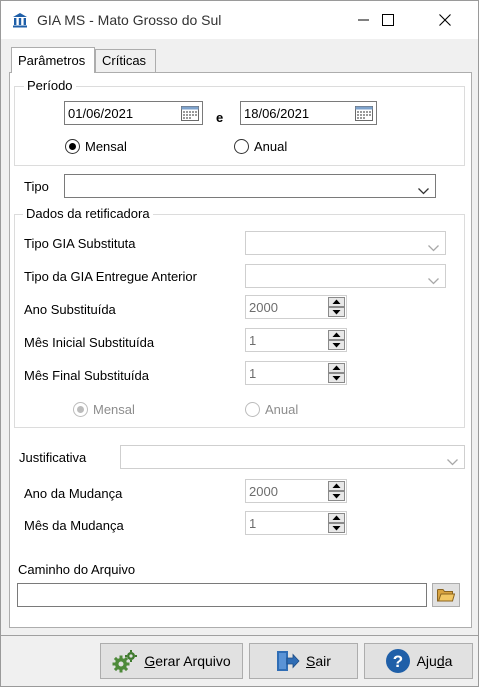 Image resolution: width=479 pixels, height=687 pixels. What do you see at coordinates (263, 307) in the screenshot?
I see `ano-substituida-value: 2000` at bounding box center [263, 307].